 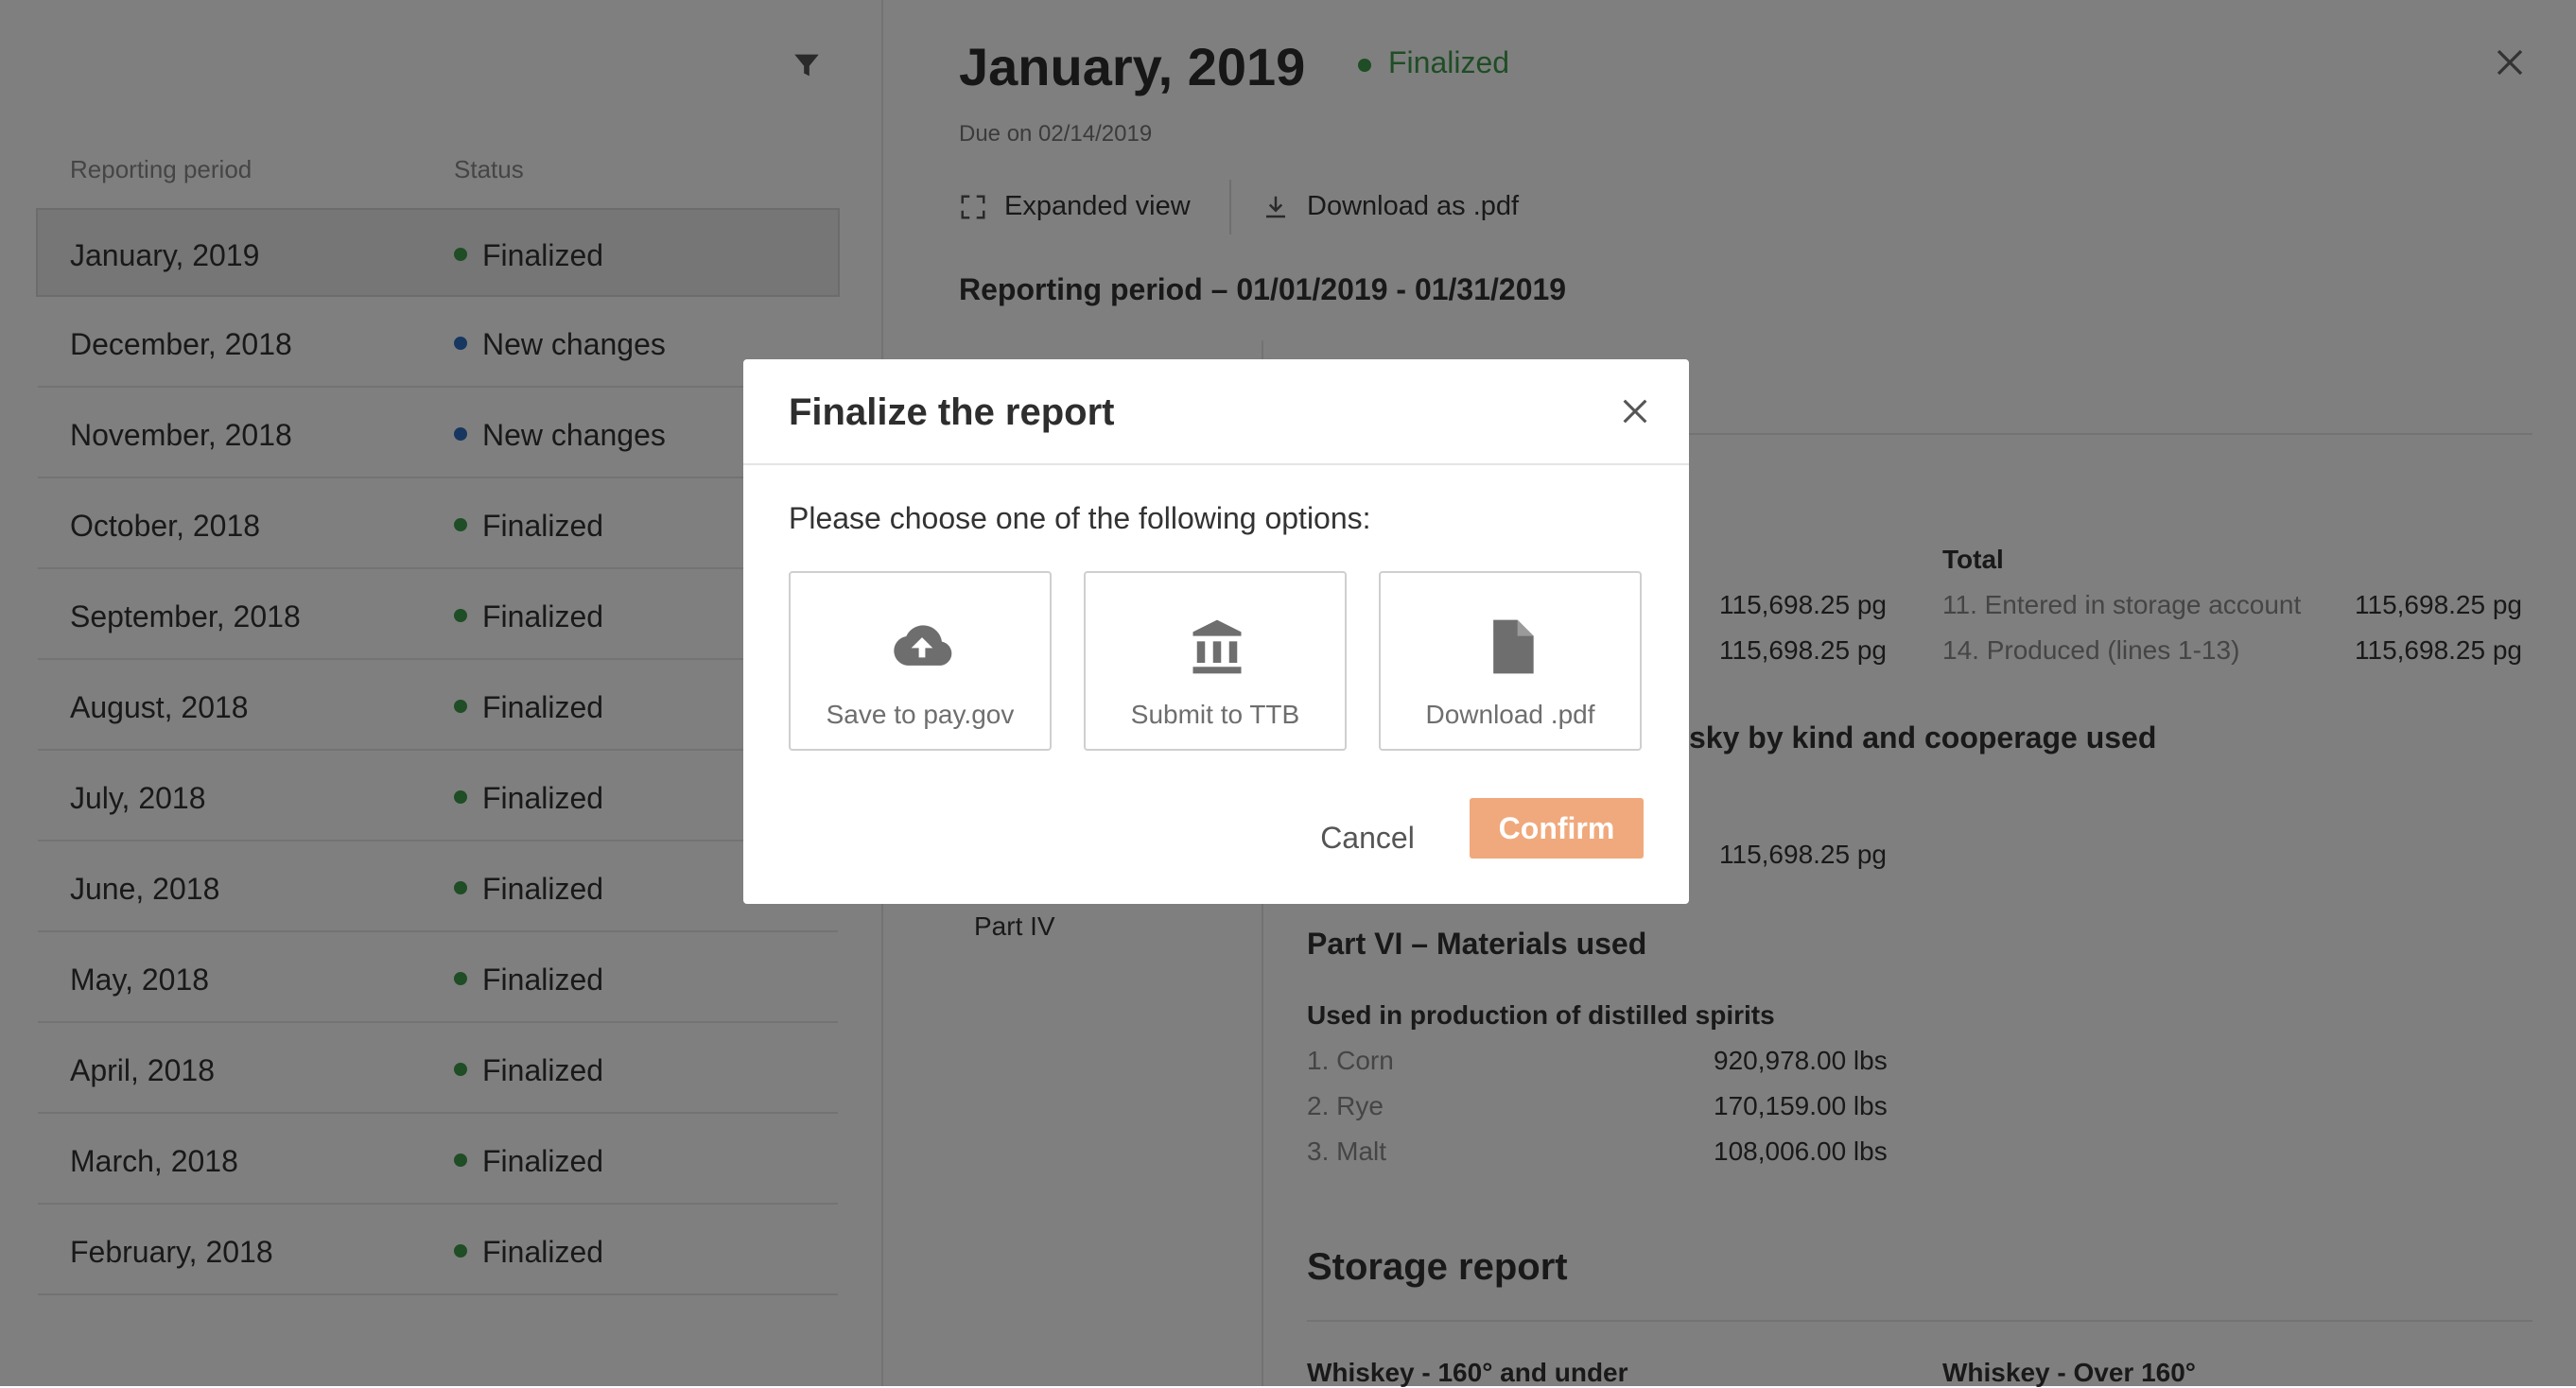 I want to click on option-label: Submit to TTB, so click(x=1215, y=714).